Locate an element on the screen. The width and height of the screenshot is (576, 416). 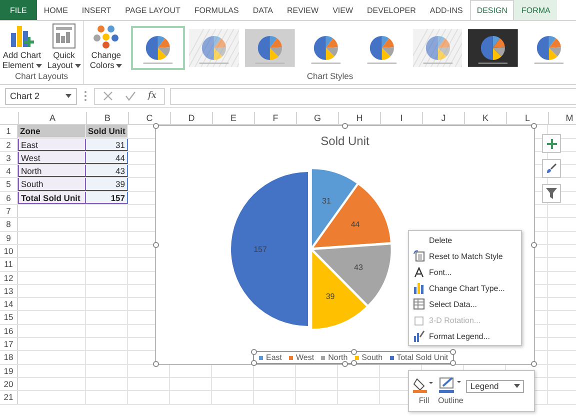
row-header: 21 is located at coordinates (9, 397).